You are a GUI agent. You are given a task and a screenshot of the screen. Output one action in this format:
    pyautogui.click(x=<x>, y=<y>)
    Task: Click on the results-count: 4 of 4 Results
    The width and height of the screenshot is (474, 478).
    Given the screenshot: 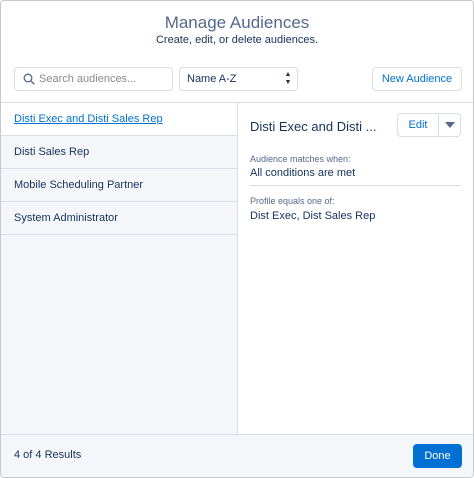 What is the action you would take?
    pyautogui.click(x=48, y=455)
    